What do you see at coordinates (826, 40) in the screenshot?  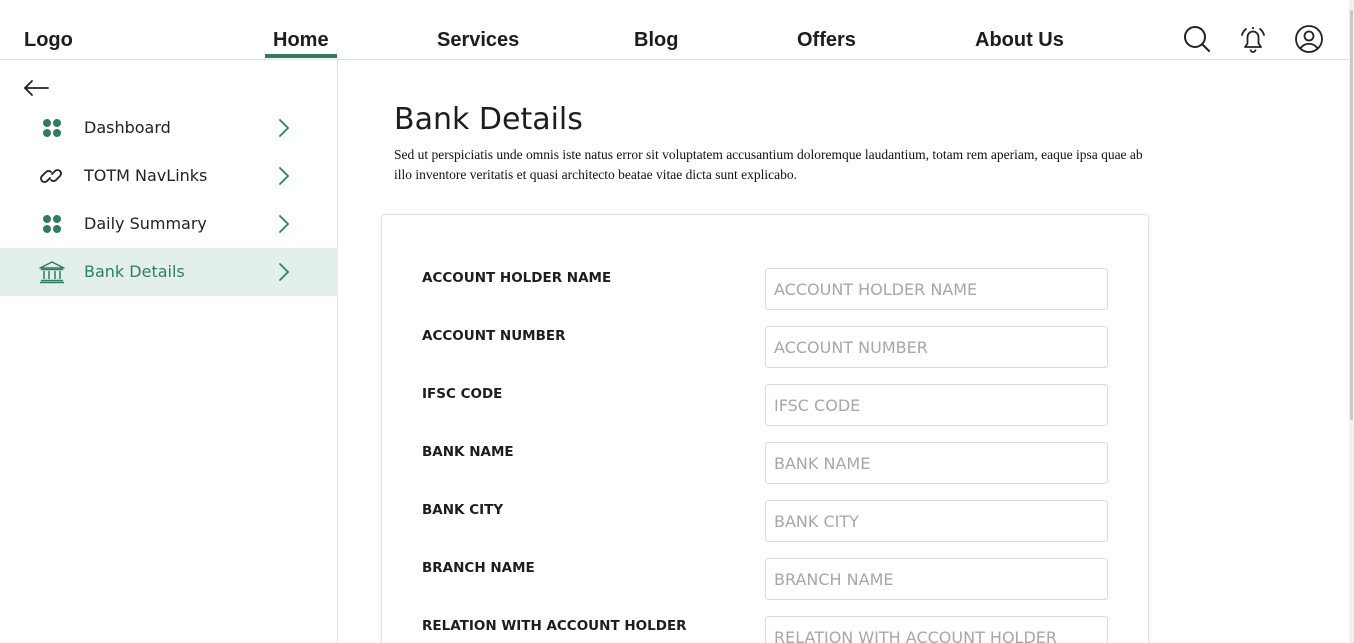 I see `nav-offers: Offers` at bounding box center [826, 40].